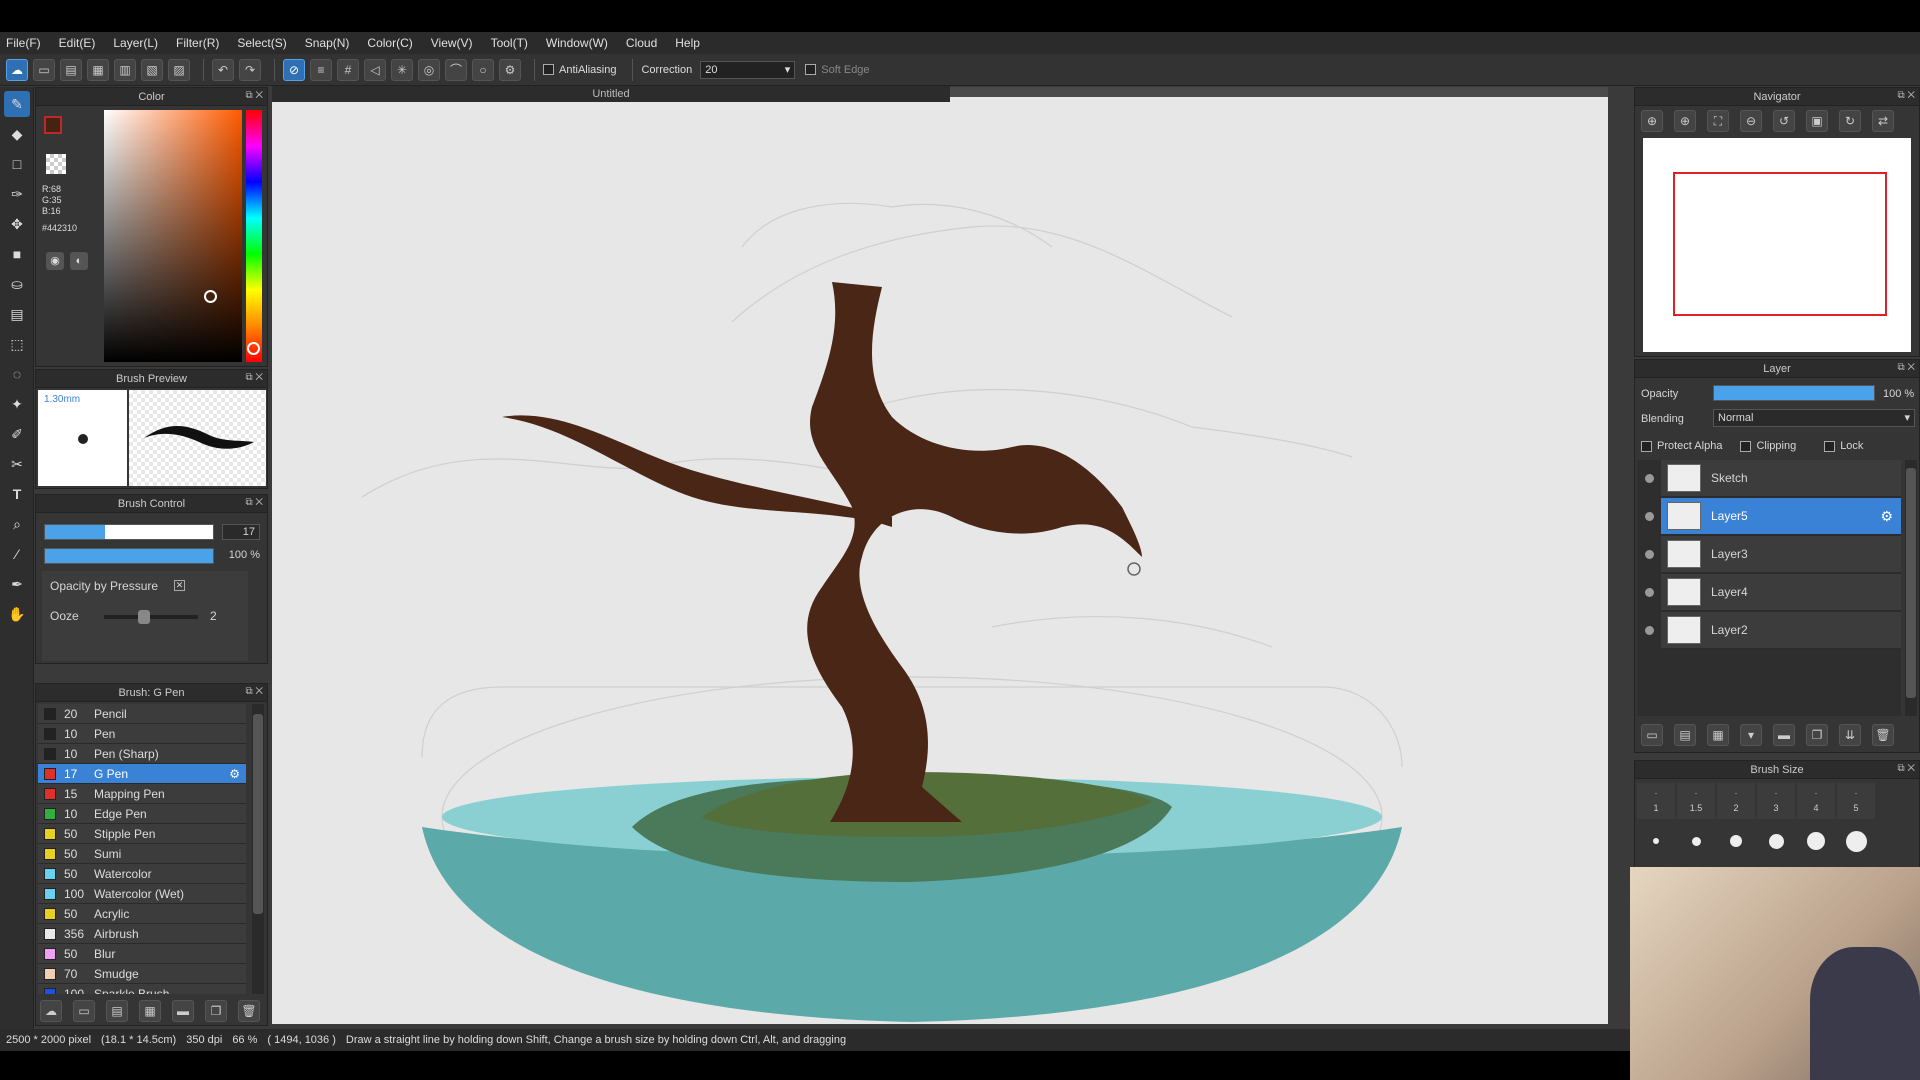 The height and width of the screenshot is (1080, 1920). What do you see at coordinates (429, 69) in the screenshot?
I see `snap-circle-icon: ◎` at bounding box center [429, 69].